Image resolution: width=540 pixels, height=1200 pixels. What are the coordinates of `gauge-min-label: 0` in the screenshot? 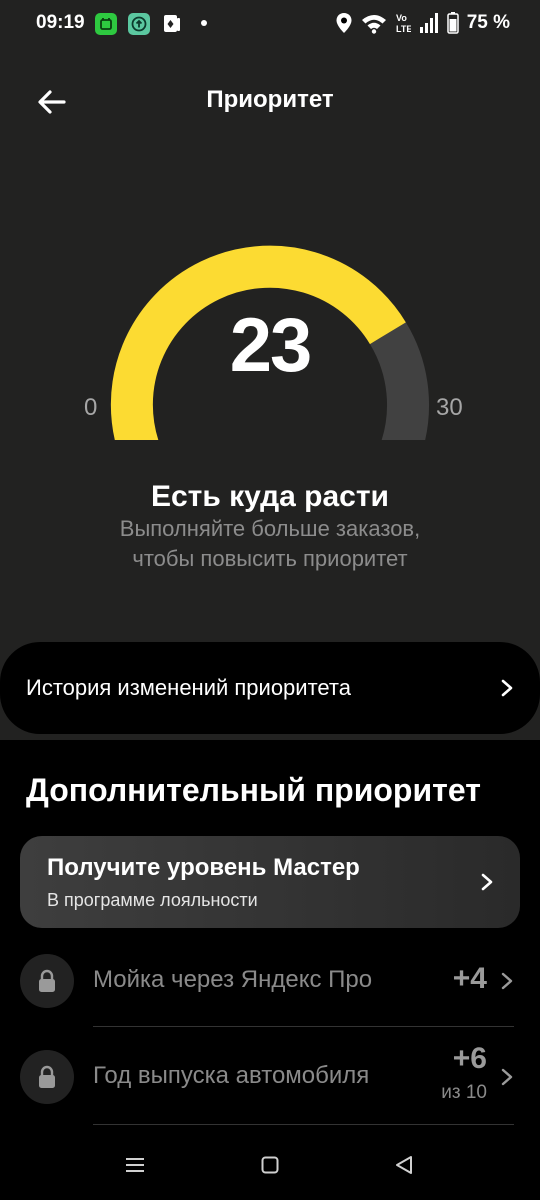 It's located at (91, 407).